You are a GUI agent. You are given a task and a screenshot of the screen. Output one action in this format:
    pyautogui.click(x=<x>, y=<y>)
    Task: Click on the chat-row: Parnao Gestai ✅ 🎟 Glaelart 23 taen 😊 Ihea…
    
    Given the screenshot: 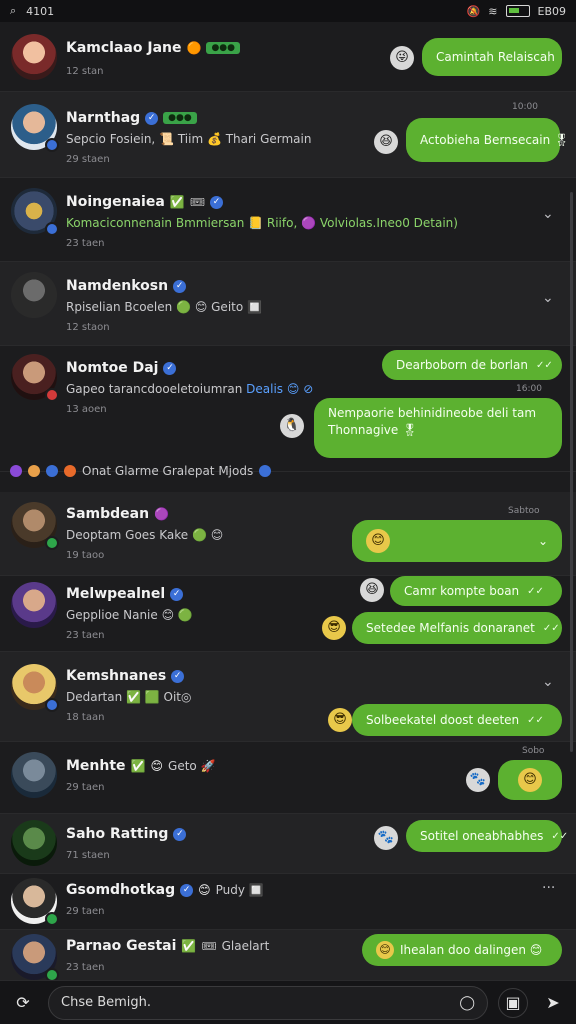 What is the action you would take?
    pyautogui.click(x=288, y=956)
    